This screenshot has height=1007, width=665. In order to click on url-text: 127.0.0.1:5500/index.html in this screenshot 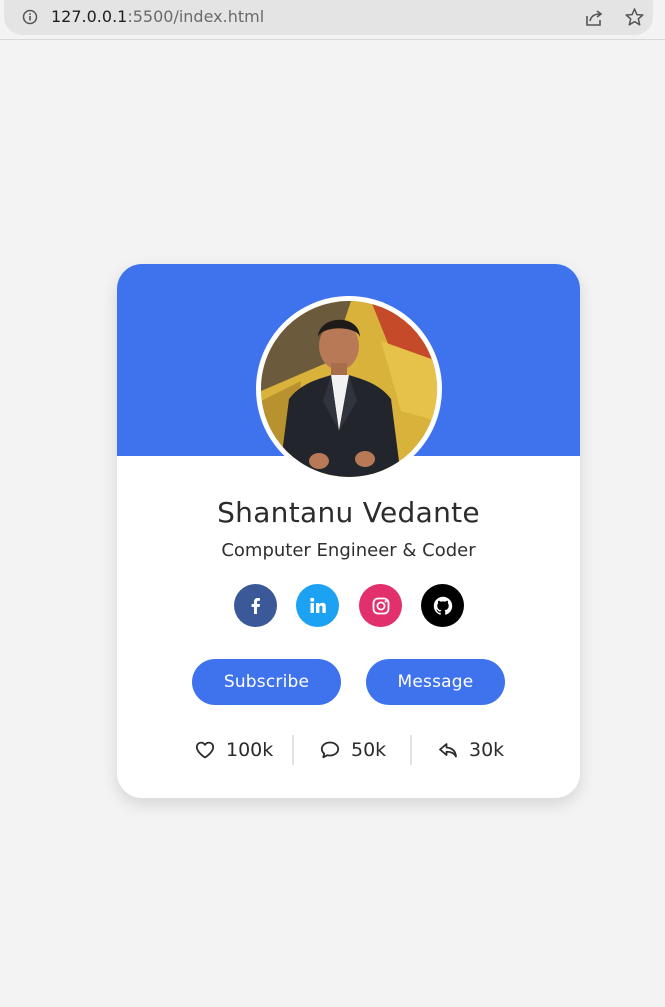, I will do `click(157, 17)`.